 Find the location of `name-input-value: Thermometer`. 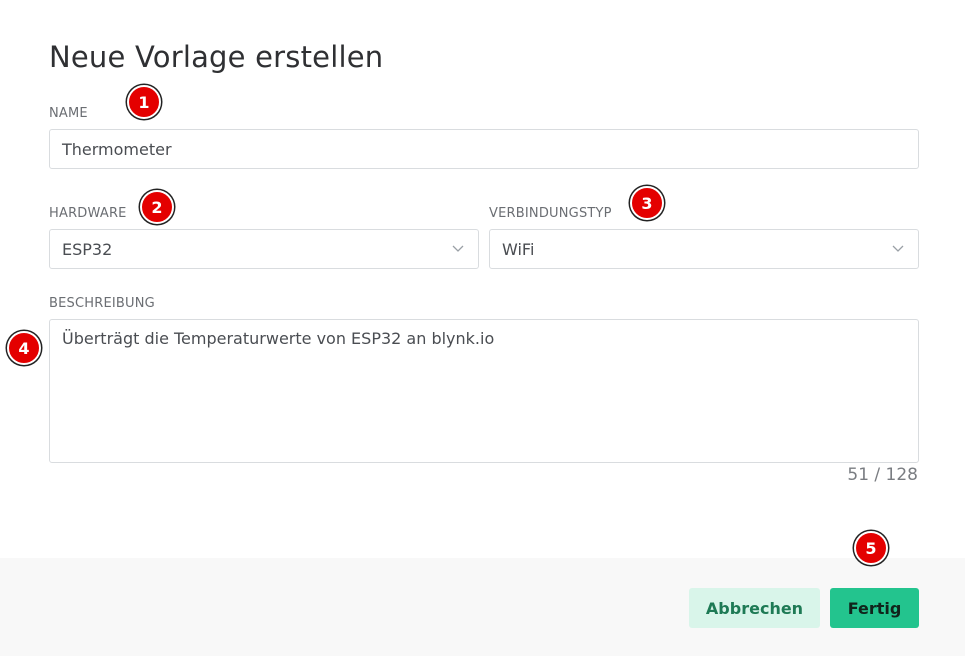

name-input-value: Thermometer is located at coordinates (117, 149).